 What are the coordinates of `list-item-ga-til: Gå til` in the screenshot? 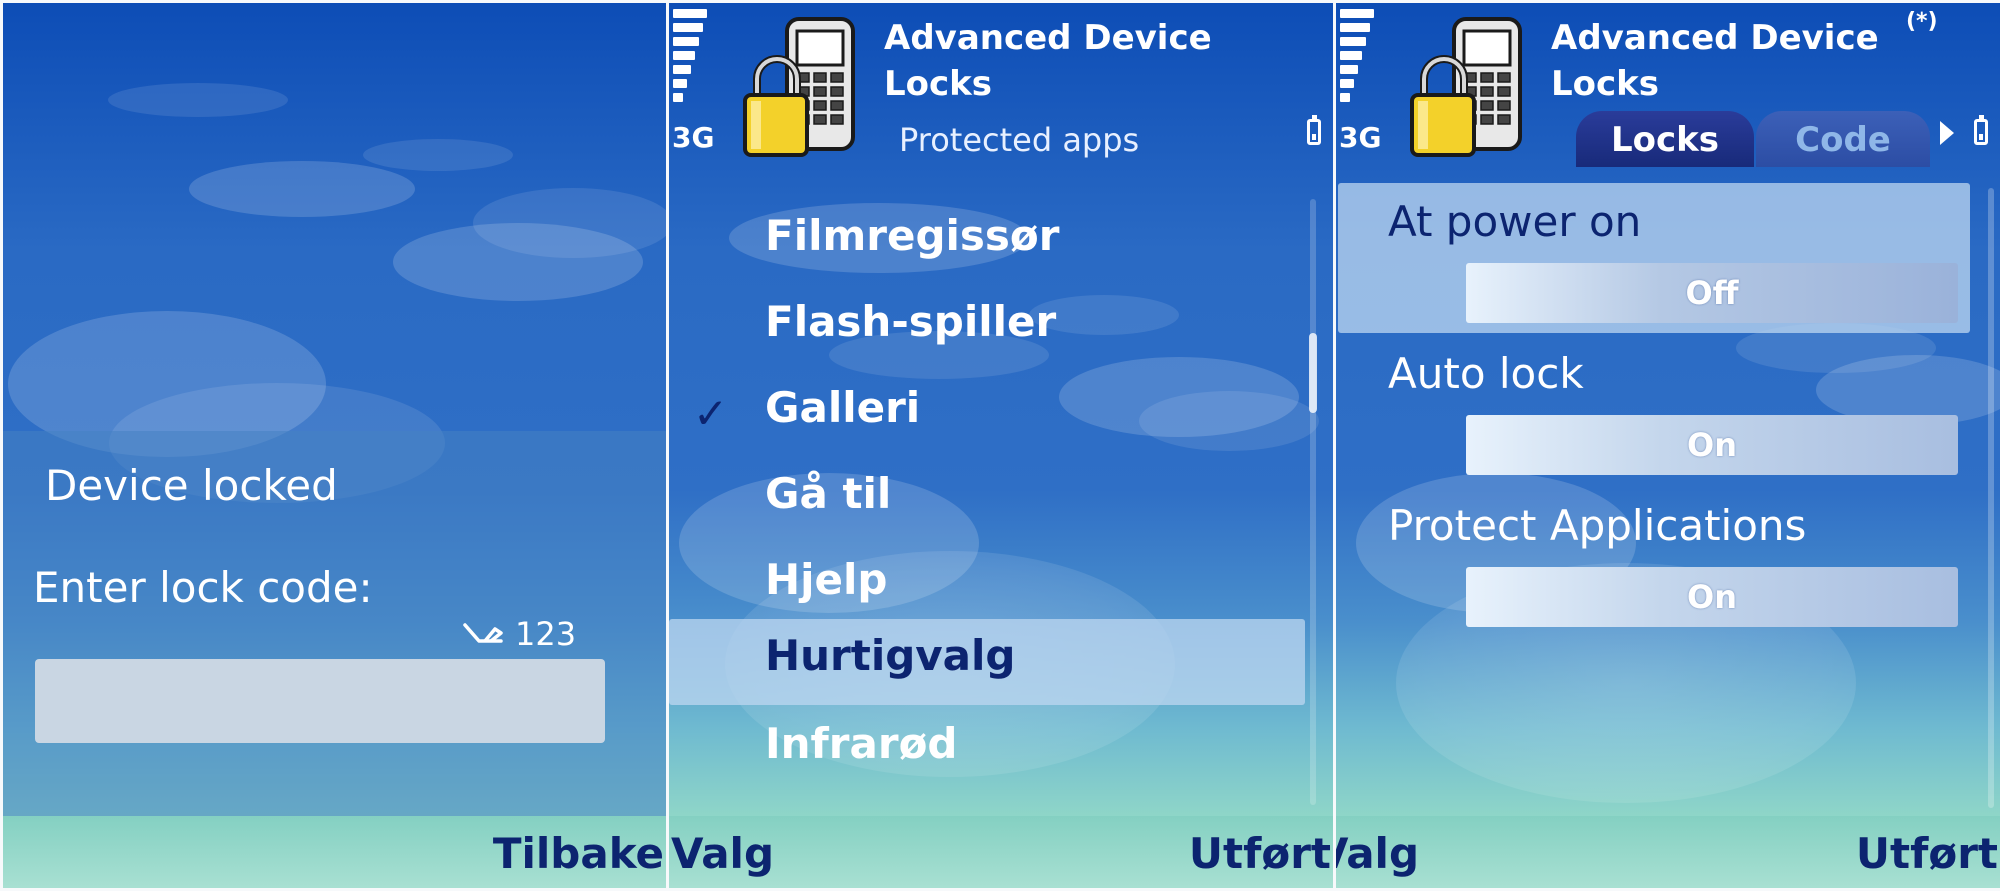 It's located at (987, 500).